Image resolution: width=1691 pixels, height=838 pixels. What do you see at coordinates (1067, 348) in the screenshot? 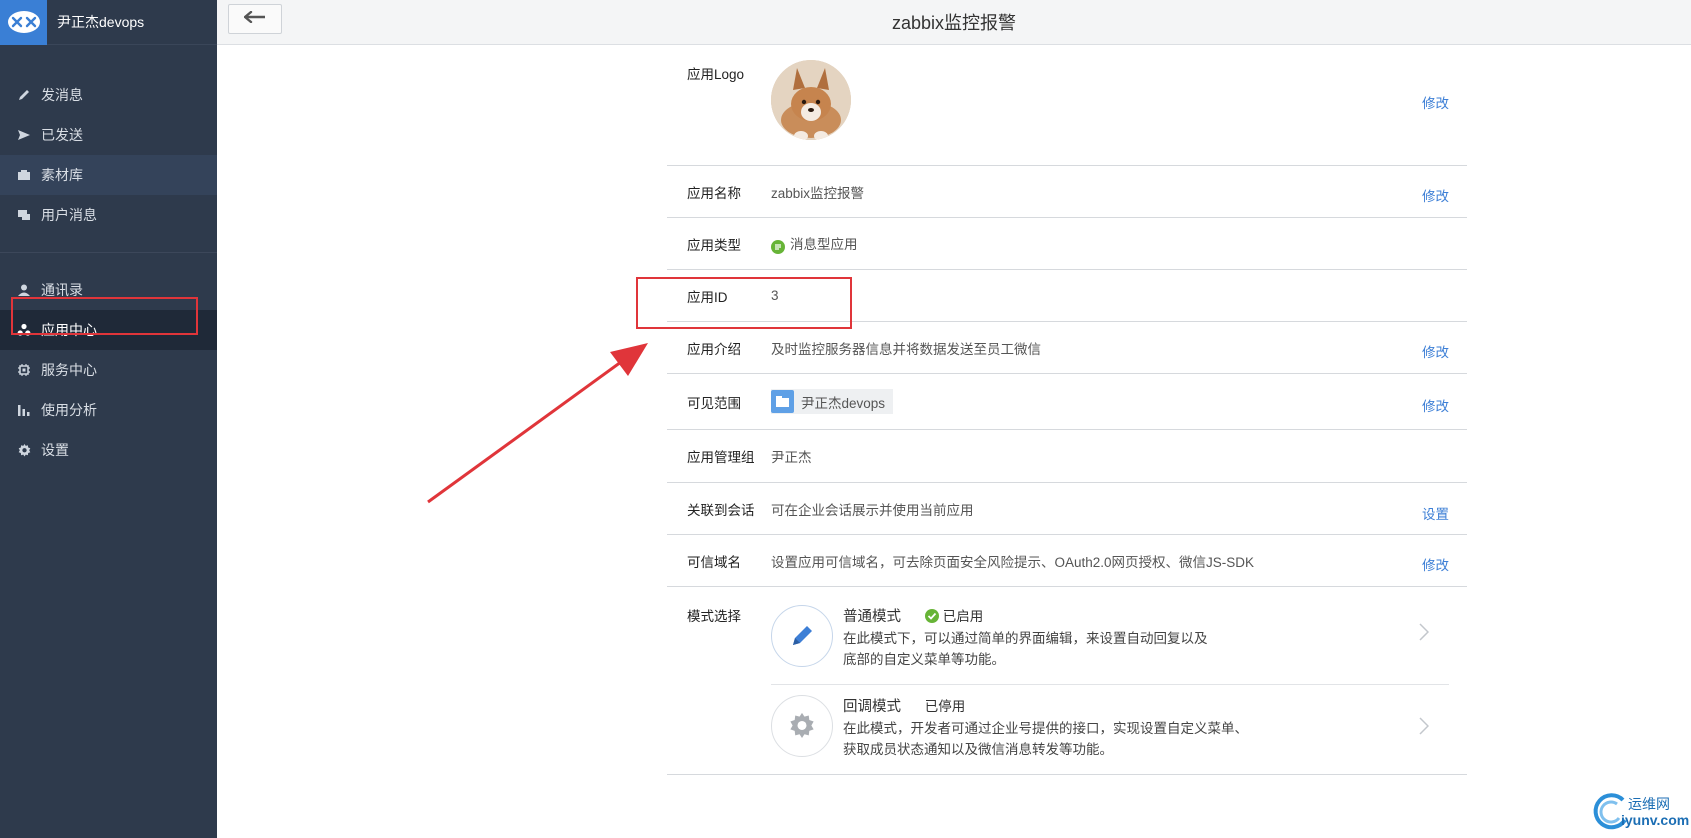
I see `row-app-intro: 应用介绍 及时监控服务器信息并将数据发送至员工微信 修改` at bounding box center [1067, 348].